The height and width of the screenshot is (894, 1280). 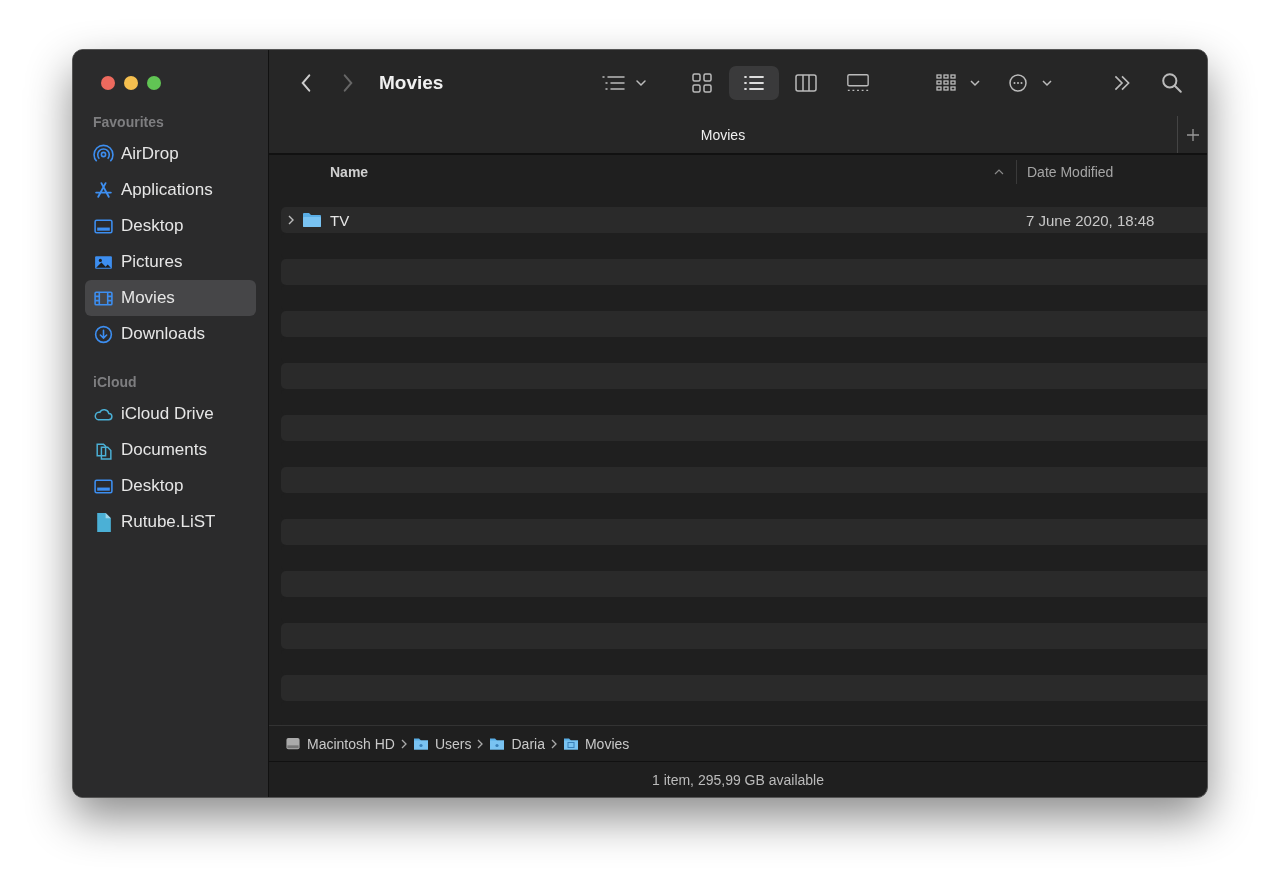 What do you see at coordinates (858, 83) in the screenshot?
I see `gallery-icon` at bounding box center [858, 83].